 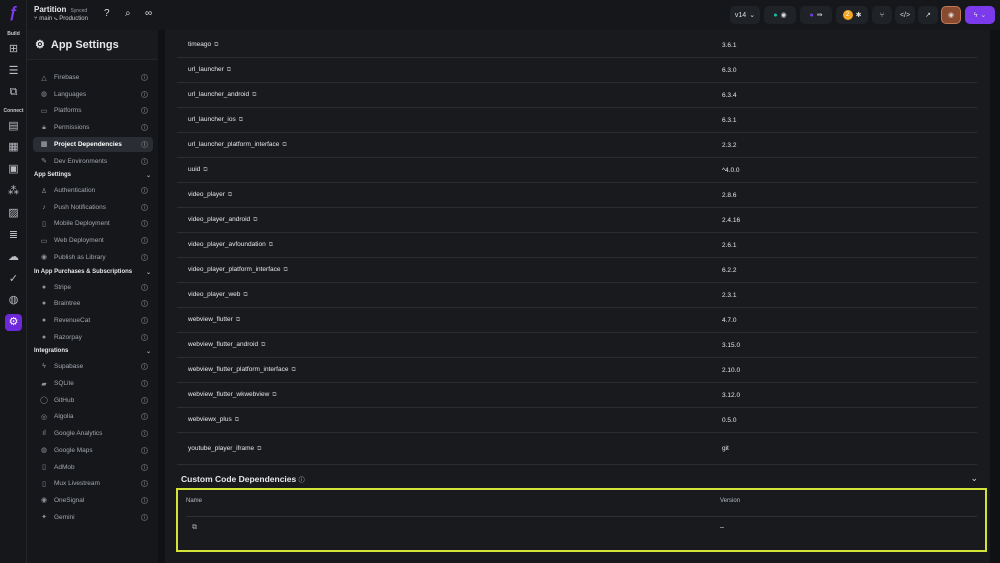 What do you see at coordinates (93, 77) in the screenshot?
I see `sidebar-item-firebase: △ Firebase i` at bounding box center [93, 77].